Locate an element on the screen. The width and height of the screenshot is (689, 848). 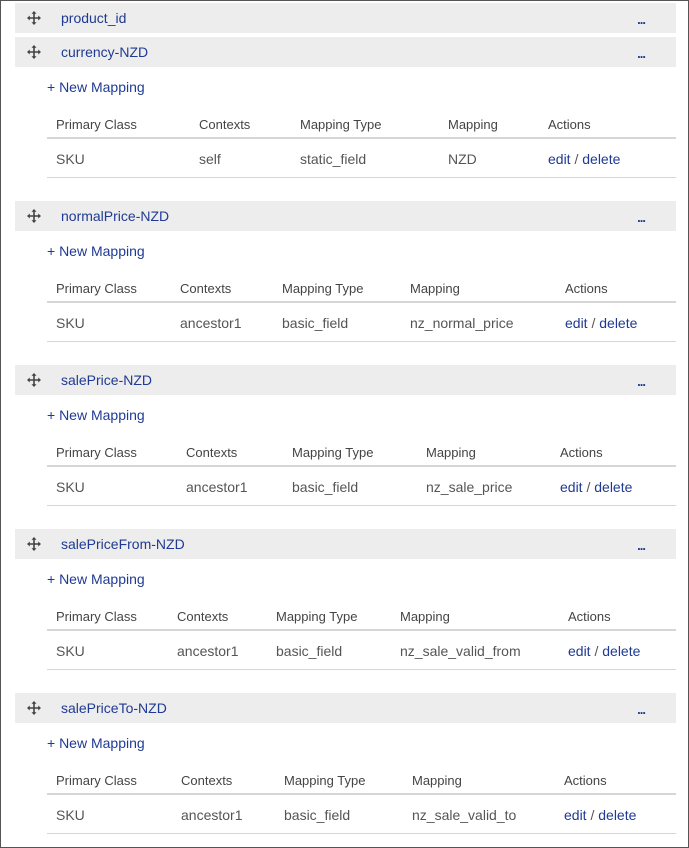
section-title: product_id is located at coordinates (93, 18).